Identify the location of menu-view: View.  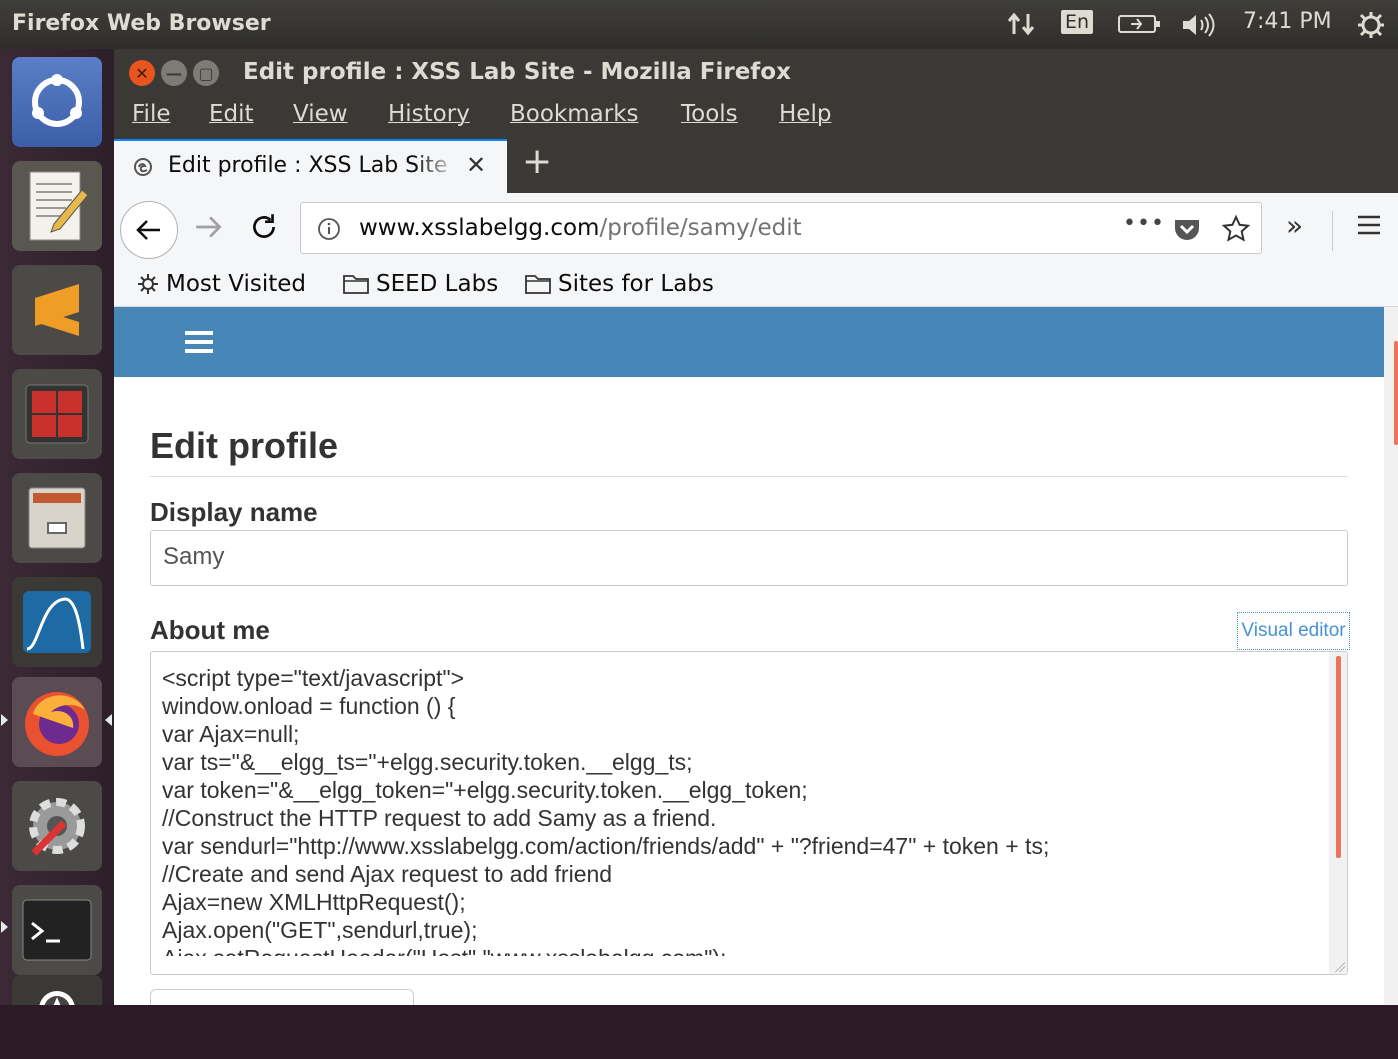
(320, 114).